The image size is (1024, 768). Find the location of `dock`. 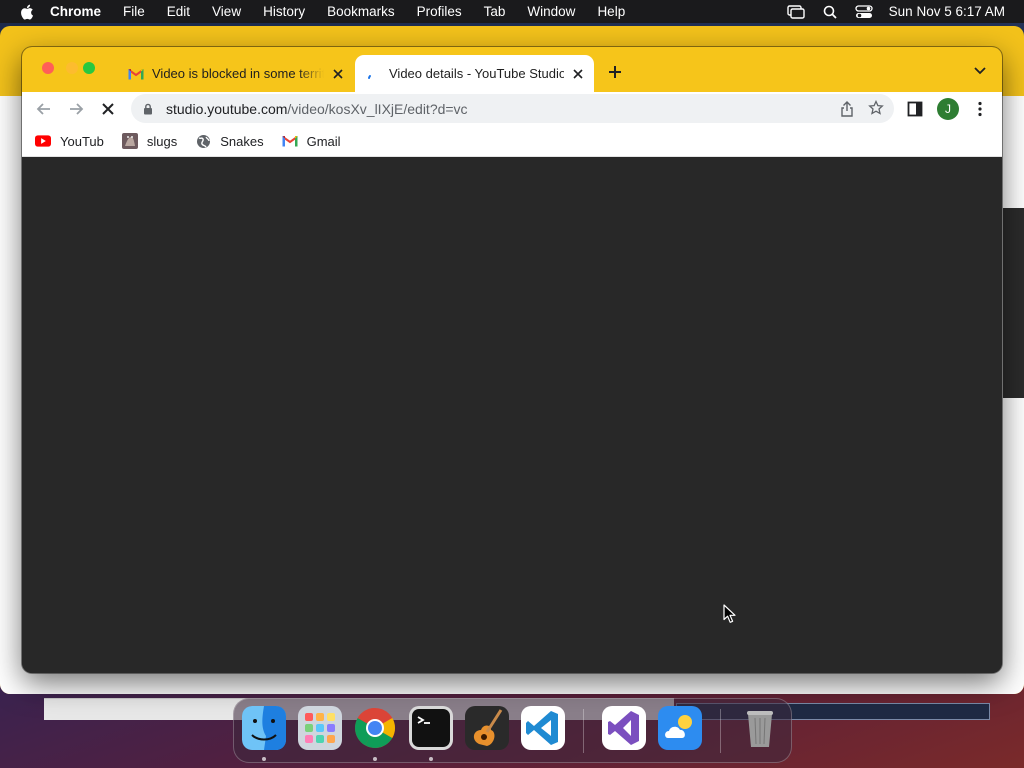

dock is located at coordinates (512, 730).